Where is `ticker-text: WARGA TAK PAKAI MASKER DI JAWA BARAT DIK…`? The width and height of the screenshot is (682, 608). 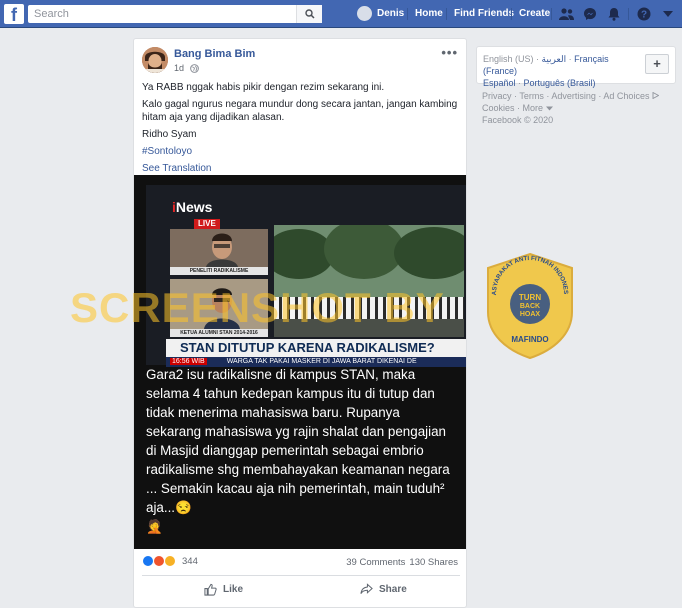 ticker-text: WARGA TAK PAKAI MASKER DI JAWA BARAT DIK… is located at coordinates (321, 361).